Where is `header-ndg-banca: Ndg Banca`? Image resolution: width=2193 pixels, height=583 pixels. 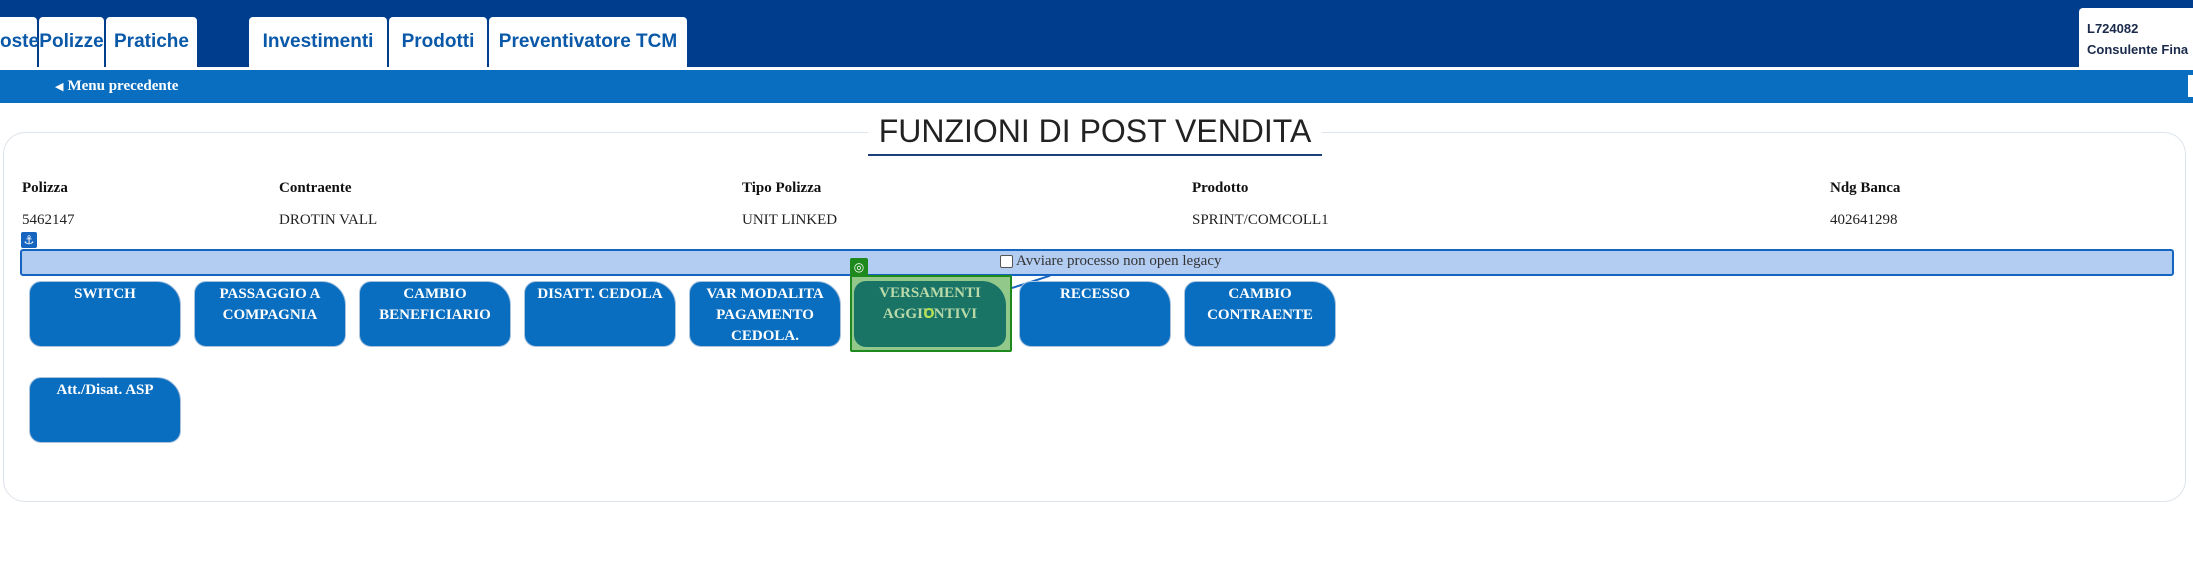 header-ndg-banca: Ndg Banca is located at coordinates (1865, 188).